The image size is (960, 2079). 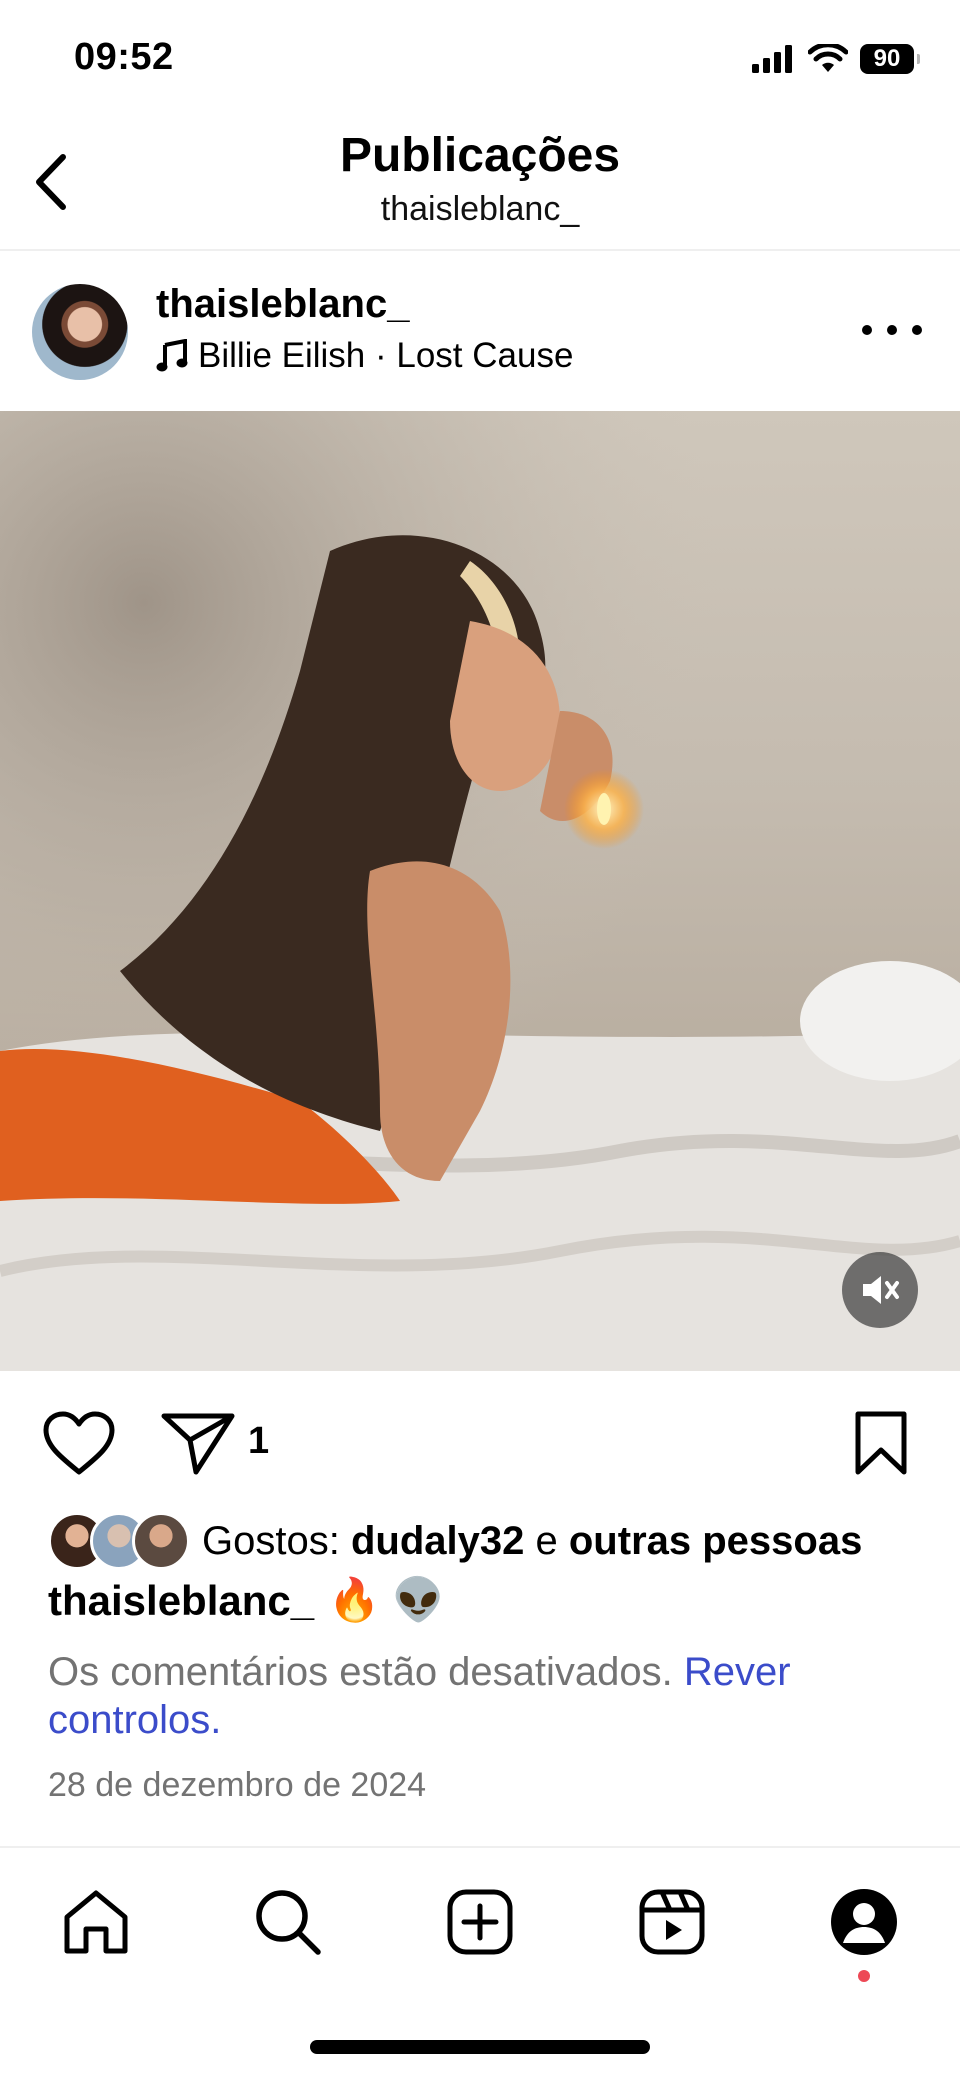 I want to click on post-music: Billie Eilish · Lost Cause, so click(x=364, y=356).